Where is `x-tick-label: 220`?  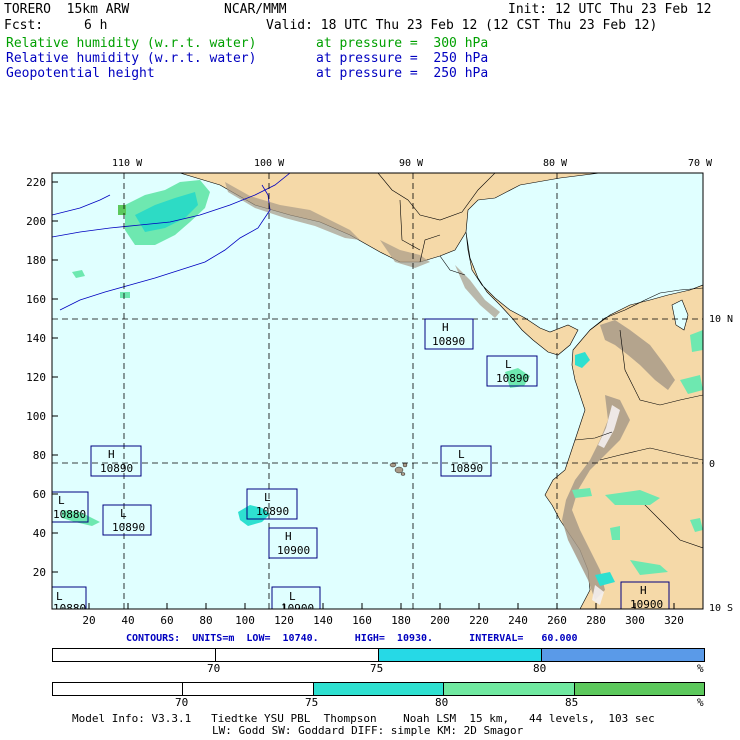
x-tick-label: 220 is located at coordinates (479, 620).